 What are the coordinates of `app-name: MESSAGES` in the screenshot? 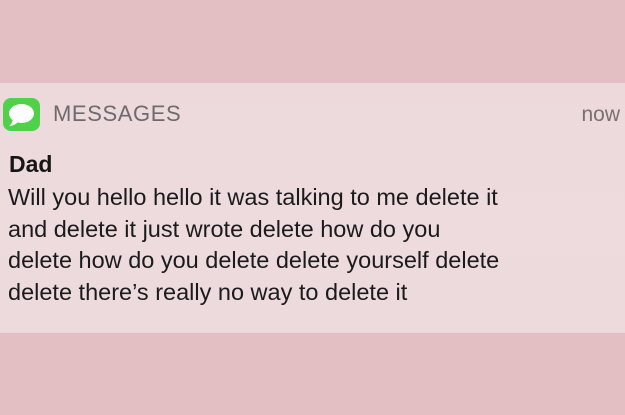 It's located at (117, 113).